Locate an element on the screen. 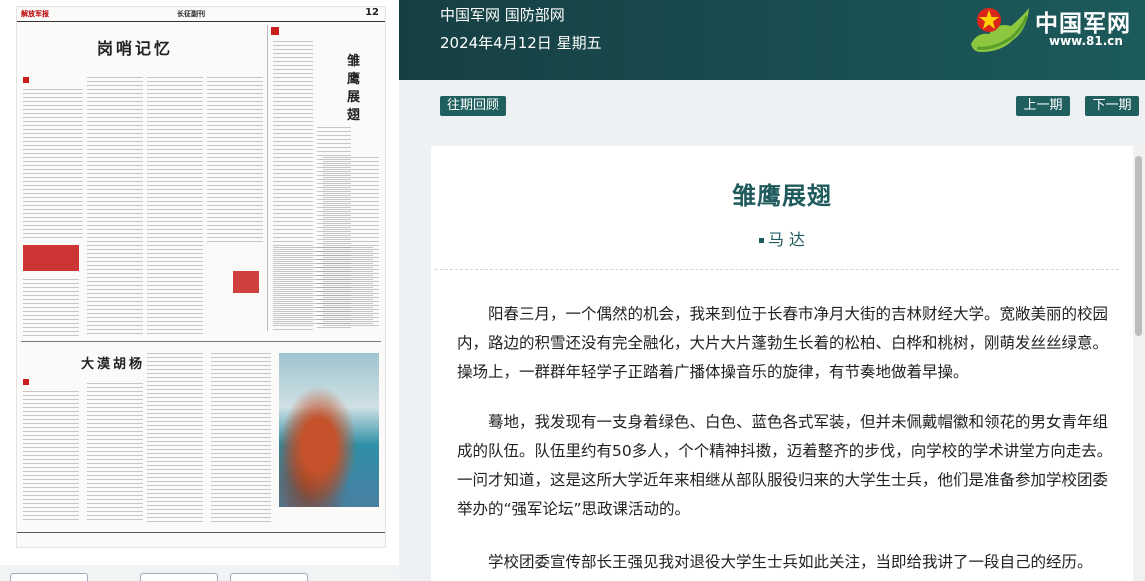 This screenshot has height=581, width=1145. article-scrollbar is located at coordinates (1139, 363).